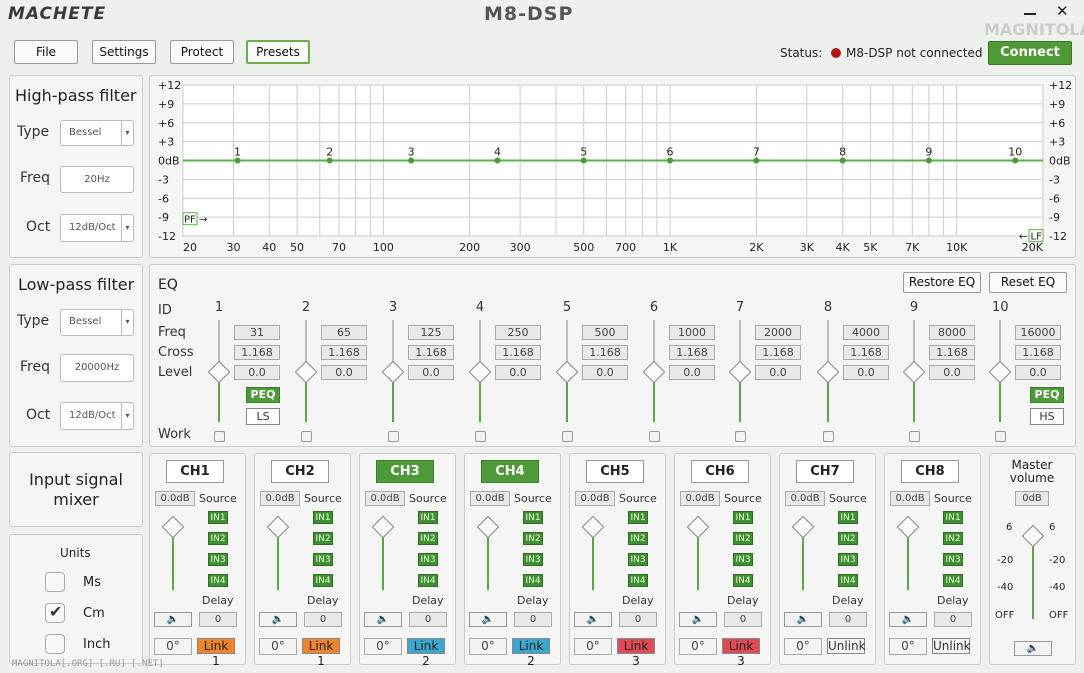  I want to click on channel-name-button: CH1, so click(195, 471).